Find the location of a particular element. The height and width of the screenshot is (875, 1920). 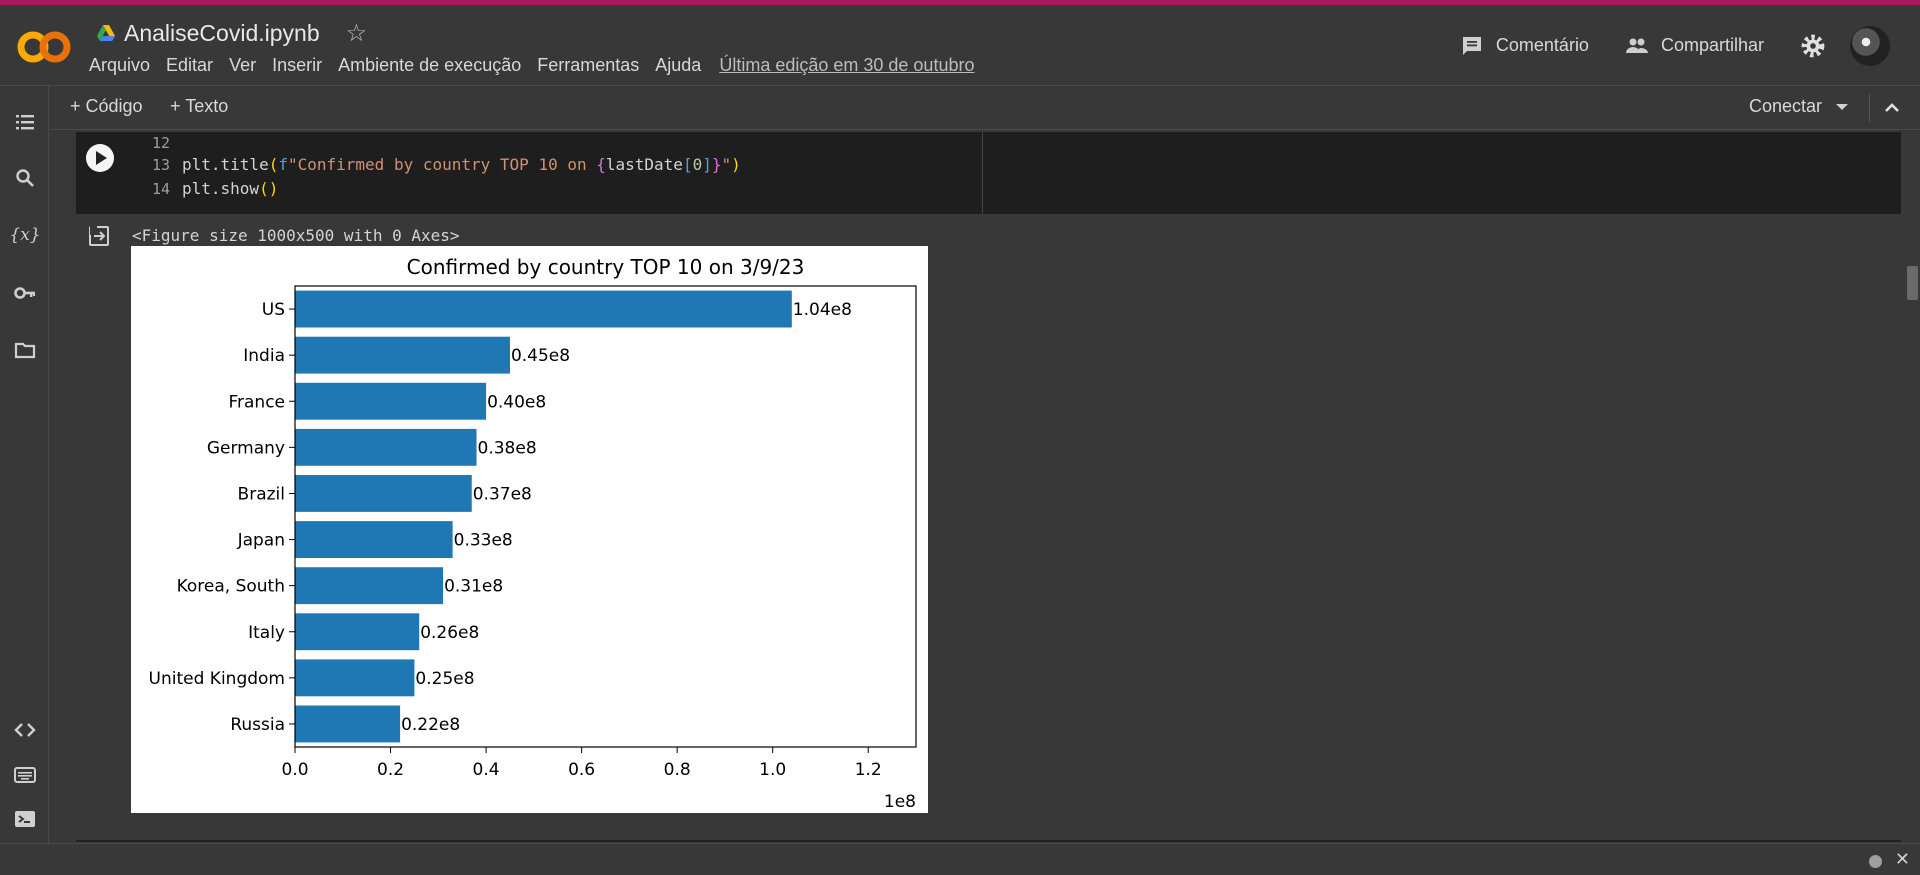

gear-icon is located at coordinates (1813, 46).